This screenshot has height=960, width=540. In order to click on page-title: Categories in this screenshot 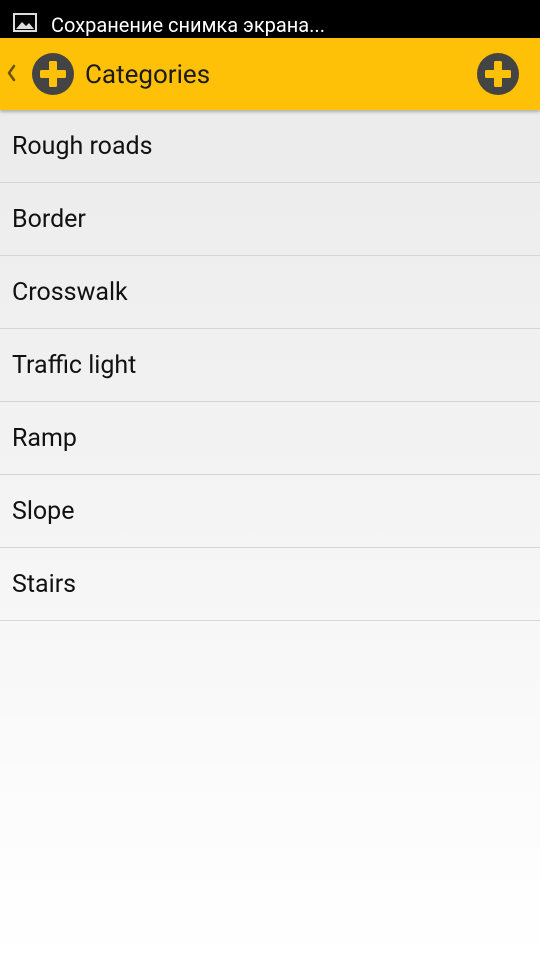, I will do `click(148, 75)`.